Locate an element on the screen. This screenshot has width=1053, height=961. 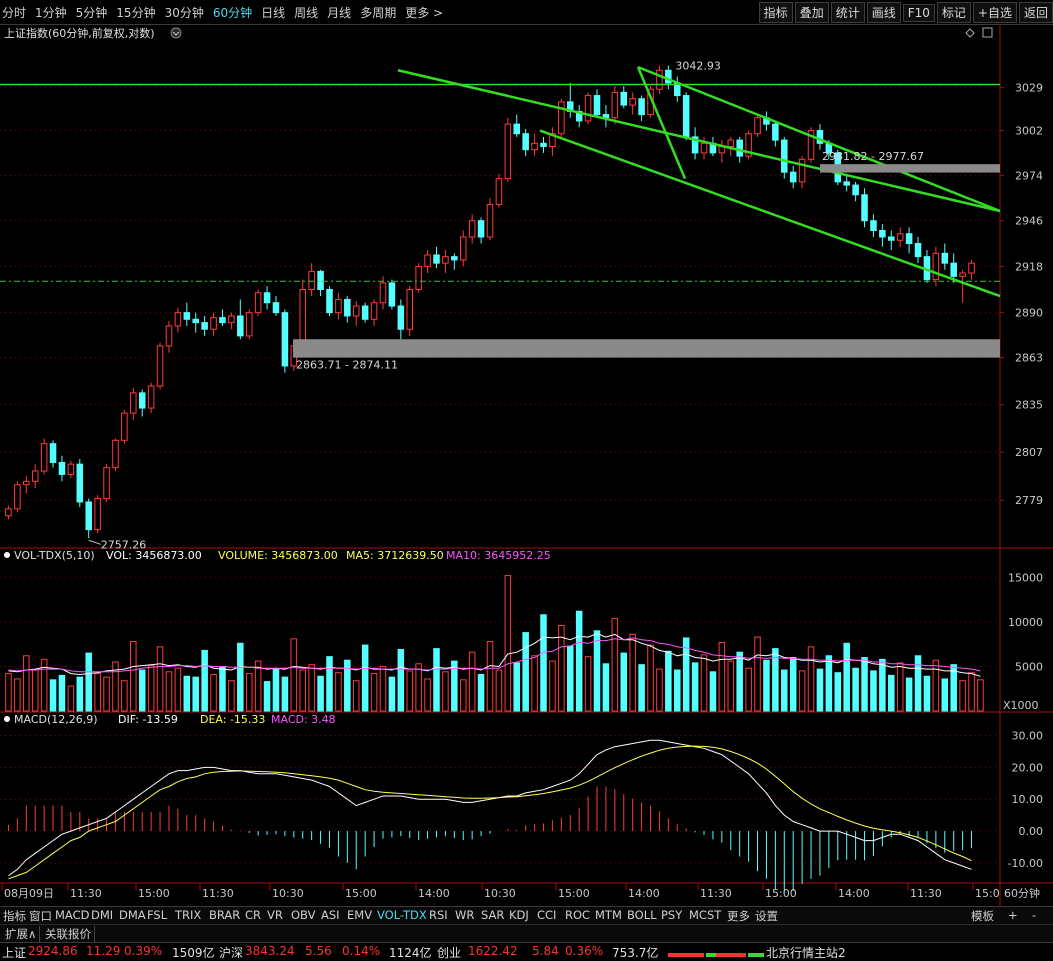
indicator-tab-1: 窗口 is located at coordinates (40, 916).